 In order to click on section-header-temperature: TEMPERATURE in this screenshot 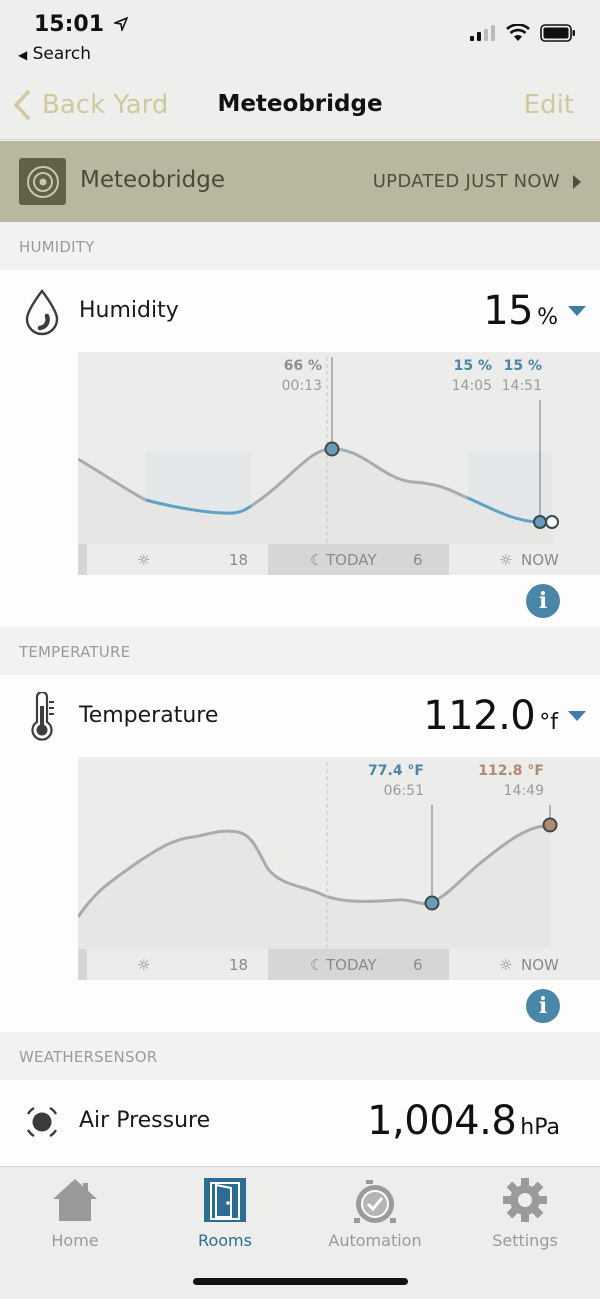, I will do `click(300, 651)`.